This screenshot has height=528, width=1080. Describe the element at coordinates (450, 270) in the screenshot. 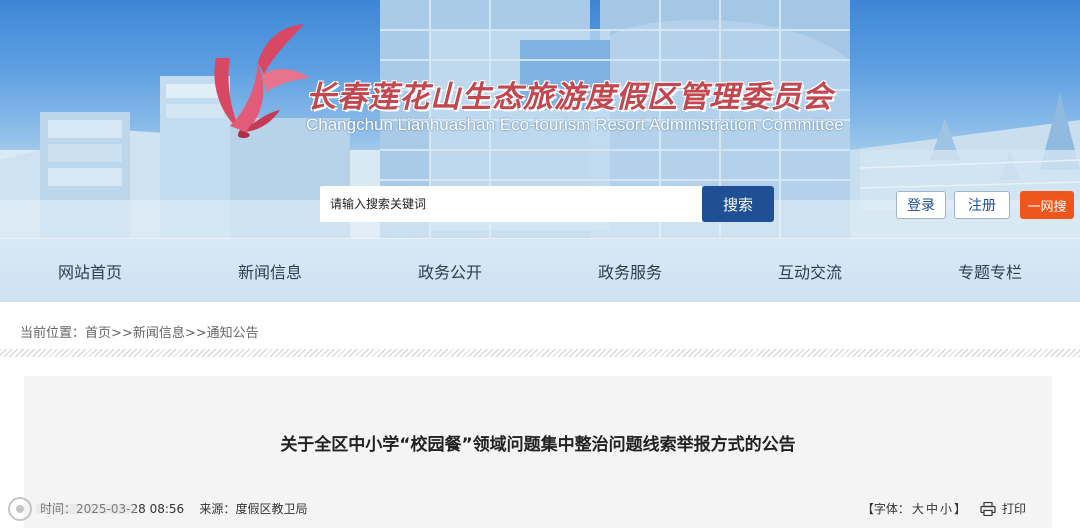

I see `nav-item-gov-affairs: 政务公开` at that location.